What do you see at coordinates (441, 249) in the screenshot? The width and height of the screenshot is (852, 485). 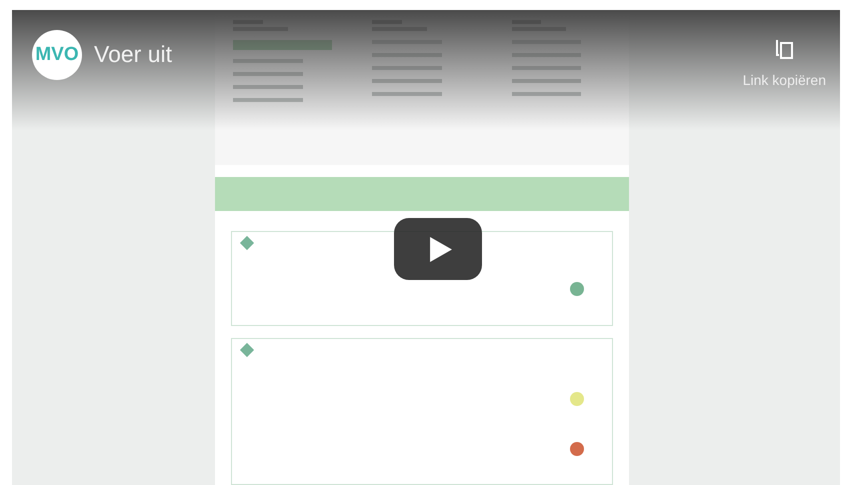 I see `play-icon` at bounding box center [441, 249].